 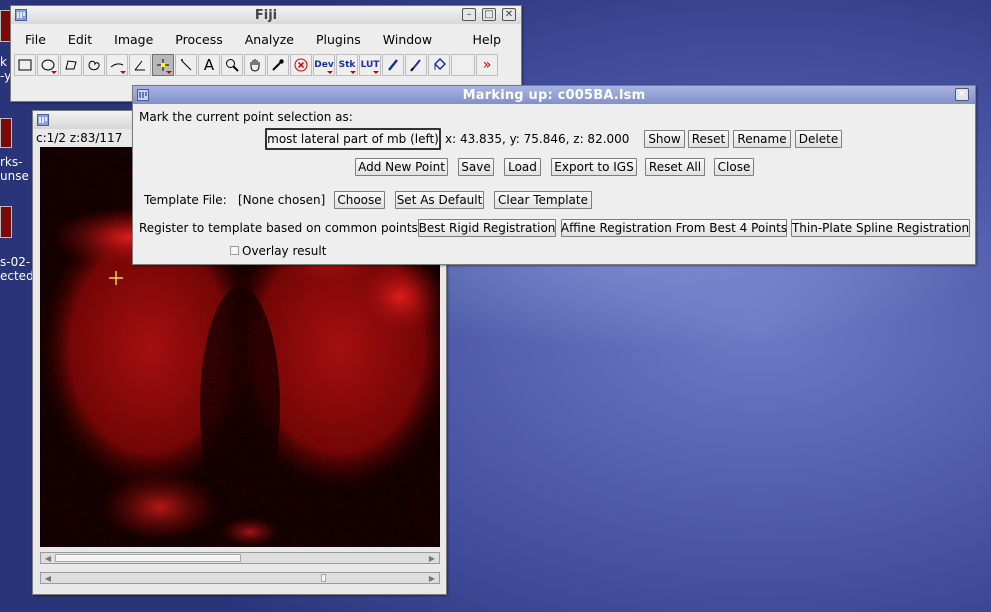 I want to click on maximize-button: □, so click(x=489, y=14).